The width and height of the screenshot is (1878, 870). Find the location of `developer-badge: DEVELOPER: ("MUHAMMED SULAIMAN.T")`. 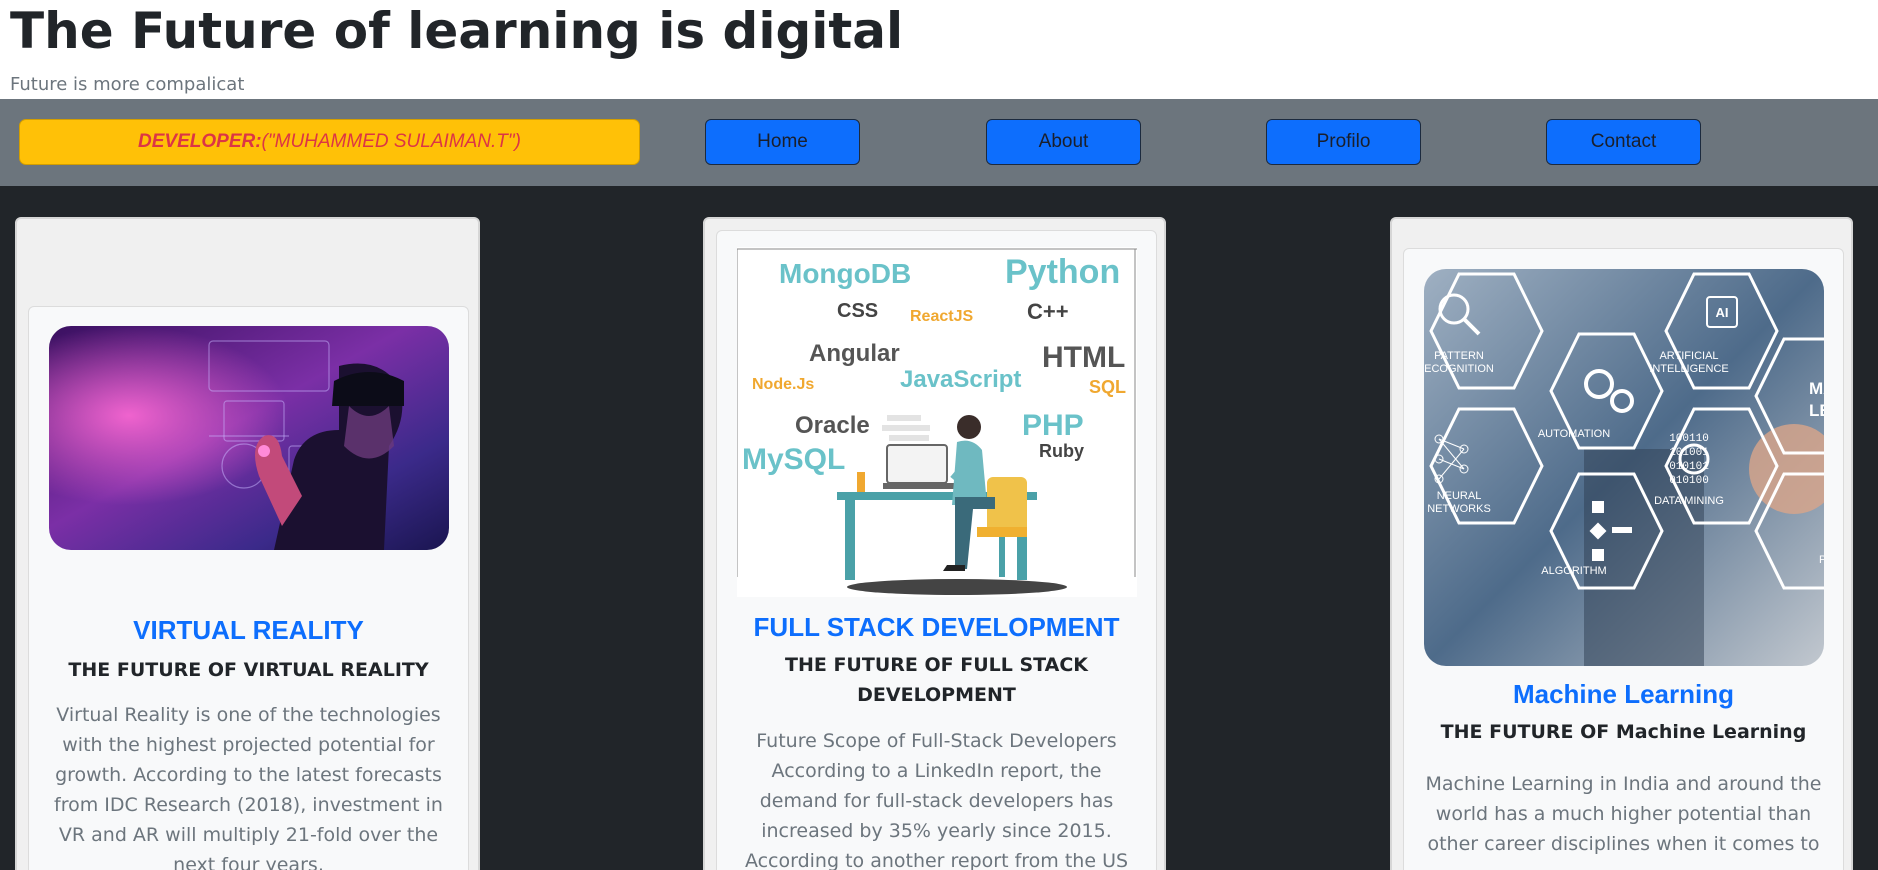

developer-badge: DEVELOPER: ("MUHAMMED SULAIMAN.T") is located at coordinates (329, 142).